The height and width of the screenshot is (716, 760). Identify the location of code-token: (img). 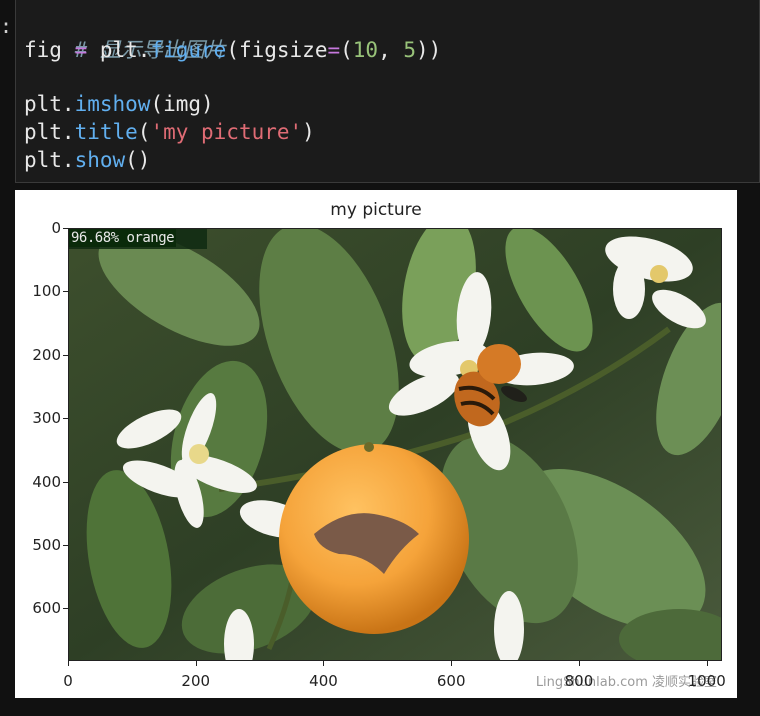
(182, 104).